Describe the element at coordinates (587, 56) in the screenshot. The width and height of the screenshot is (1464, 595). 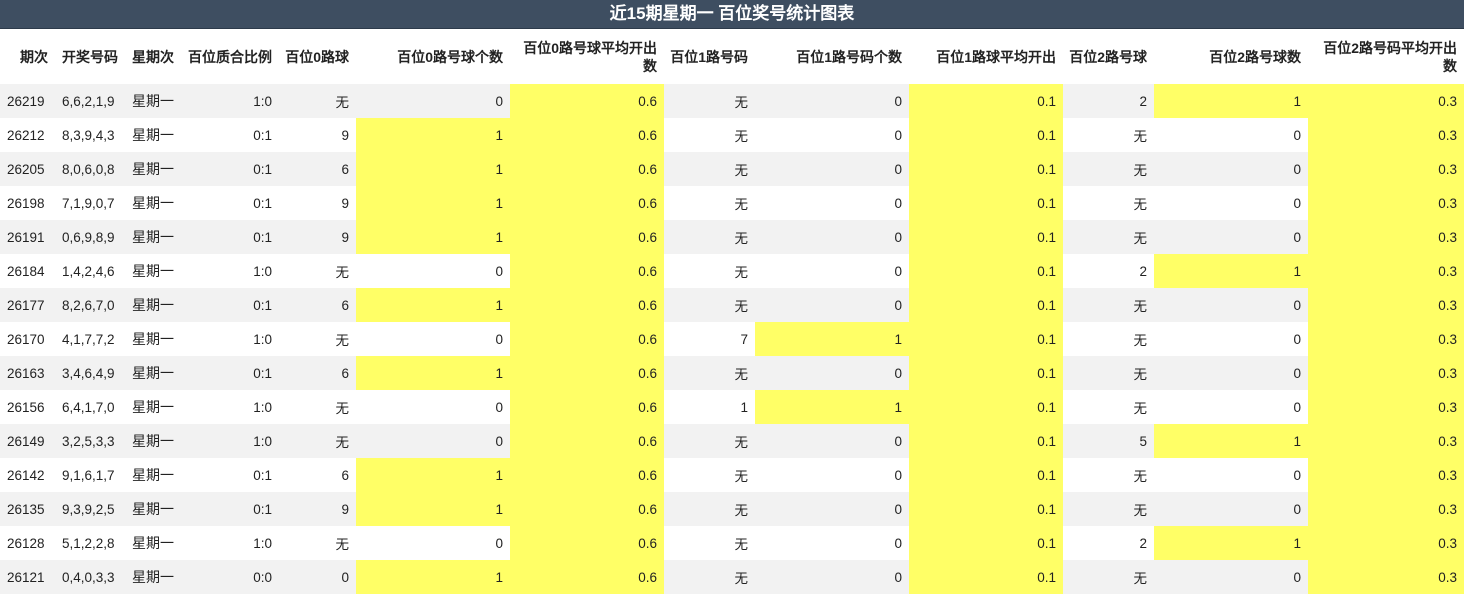
I see `header-route0-average: 百位0路号球平均开出数` at that location.